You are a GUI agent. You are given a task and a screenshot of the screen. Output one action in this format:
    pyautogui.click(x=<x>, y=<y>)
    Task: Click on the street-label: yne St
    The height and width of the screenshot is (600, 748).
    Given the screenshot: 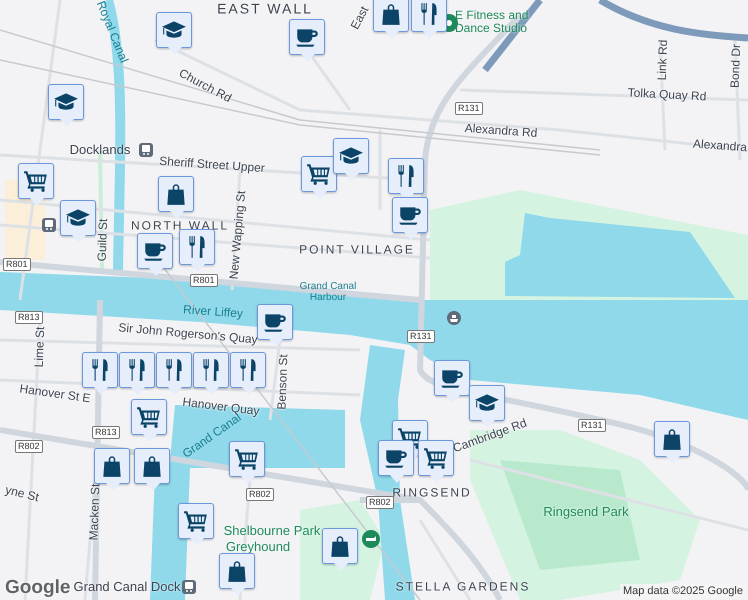 What is the action you would take?
    pyautogui.click(x=22, y=494)
    